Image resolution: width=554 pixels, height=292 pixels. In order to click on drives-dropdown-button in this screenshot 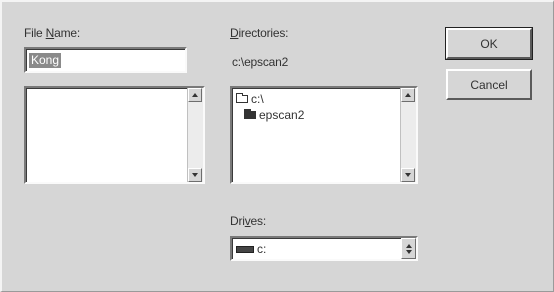, I will do `click(408, 248)`.